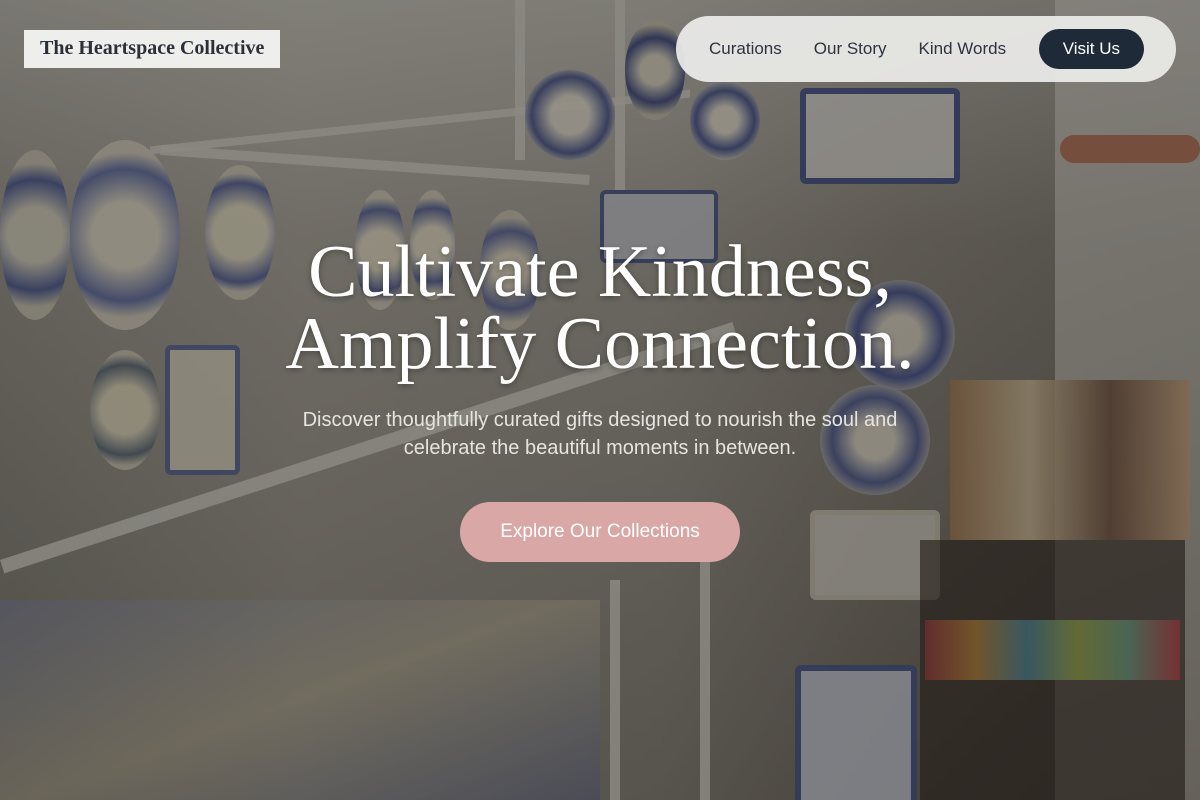  What do you see at coordinates (745, 49) in the screenshot?
I see `nav-link-curations: Curations` at bounding box center [745, 49].